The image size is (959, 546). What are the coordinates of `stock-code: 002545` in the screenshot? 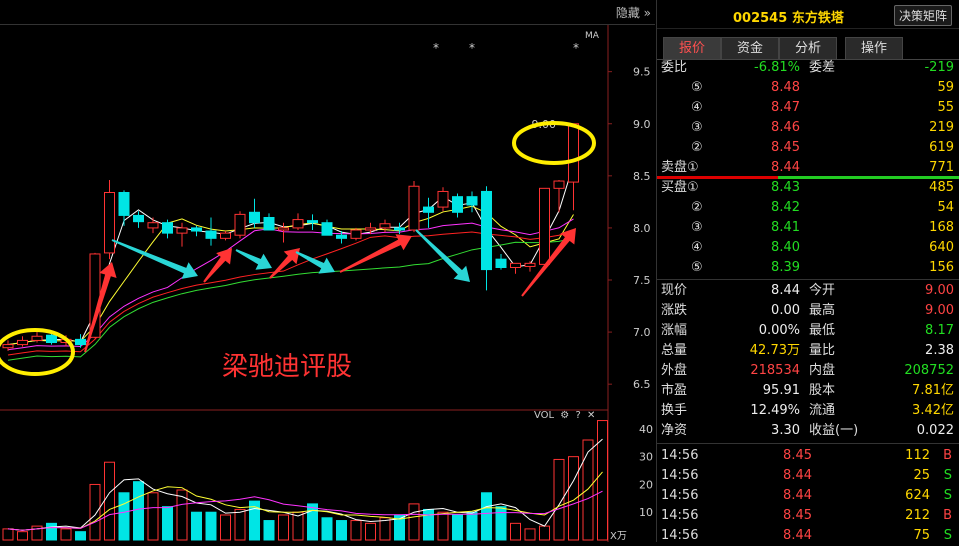 It's located at (760, 18).